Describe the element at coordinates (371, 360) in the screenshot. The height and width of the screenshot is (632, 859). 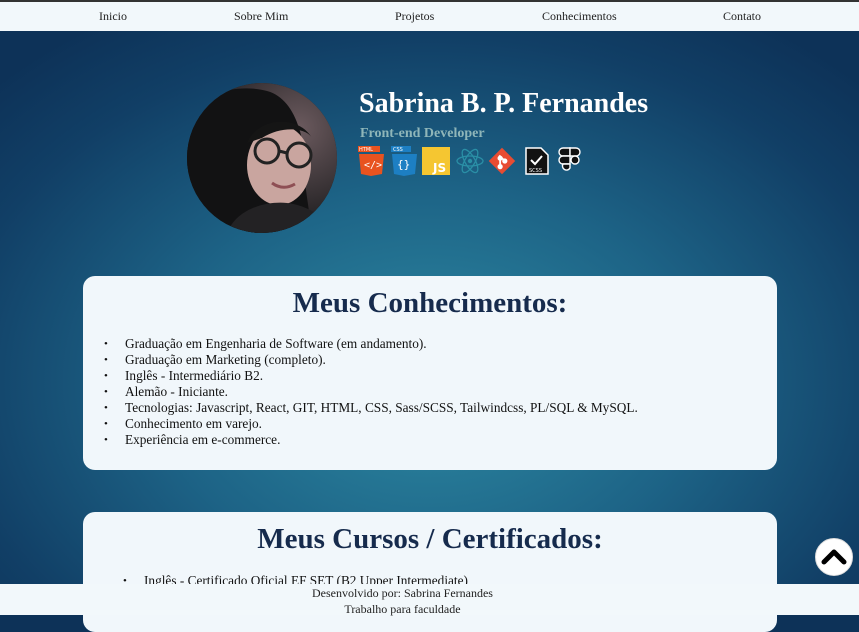
I see `list-item: Graduação em Marketing (completo).` at that location.